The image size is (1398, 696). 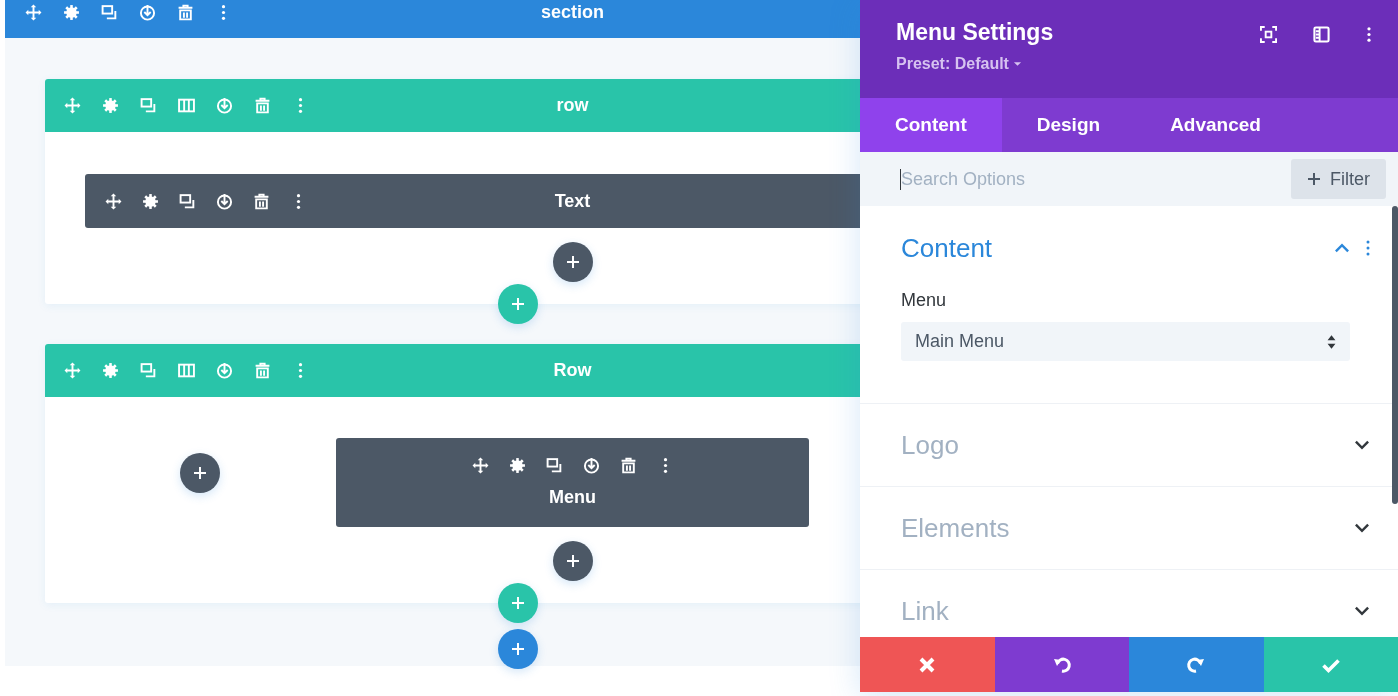 I want to click on module-label: Menu, so click(x=572, y=497).